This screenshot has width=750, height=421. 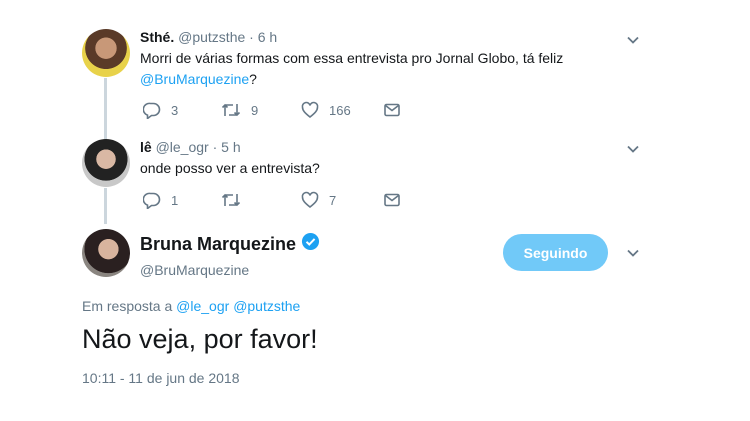 What do you see at coordinates (161, 378) in the screenshot?
I see `tweet-timestamp: 10:11 - 11 de jun de 2018` at bounding box center [161, 378].